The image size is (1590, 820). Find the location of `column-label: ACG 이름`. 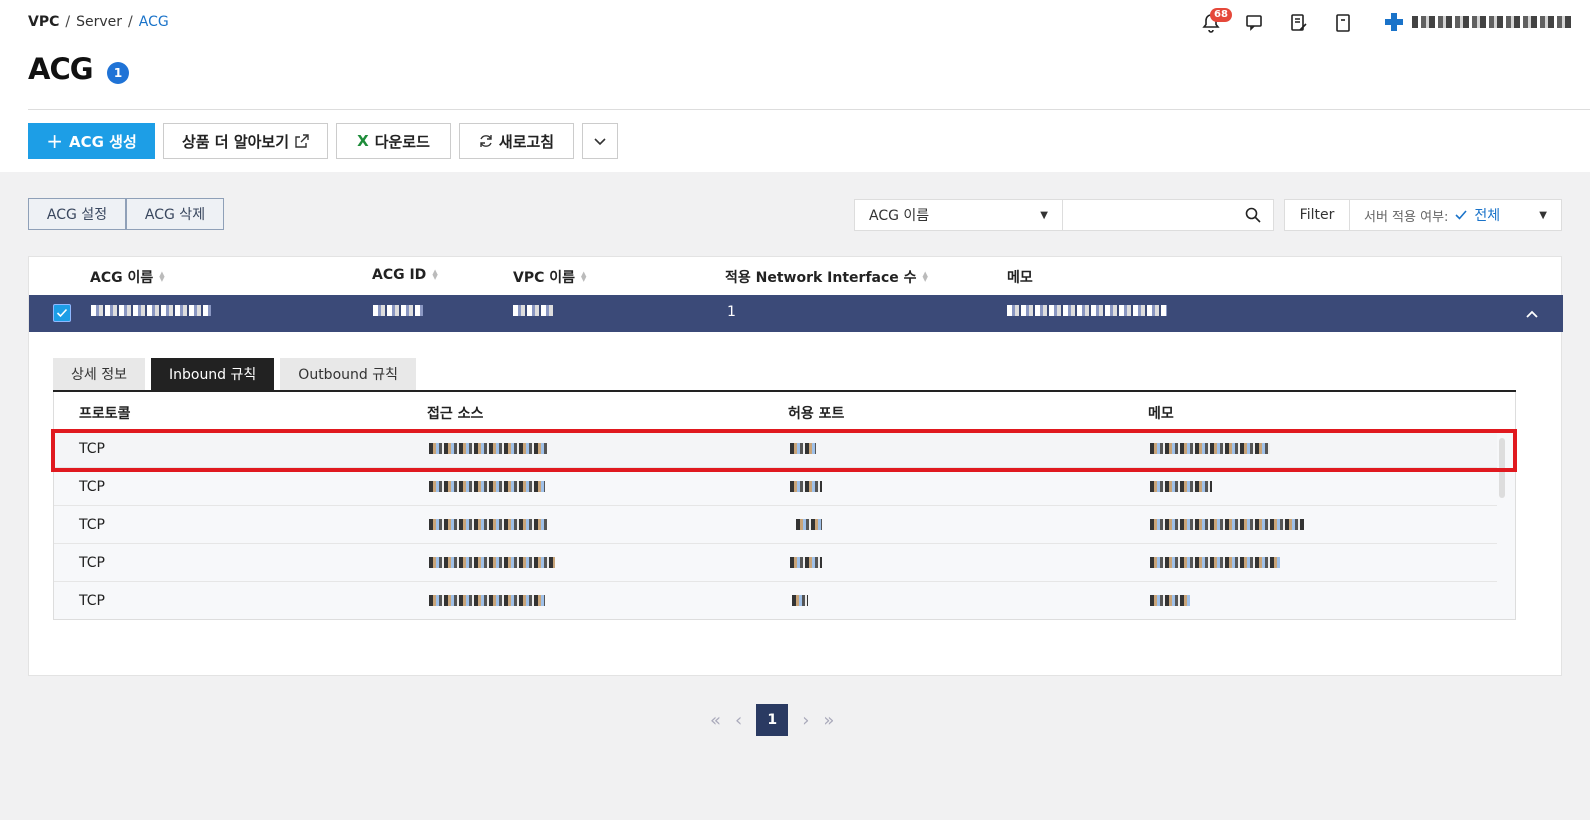

column-label: ACG 이름 is located at coordinates (122, 278).